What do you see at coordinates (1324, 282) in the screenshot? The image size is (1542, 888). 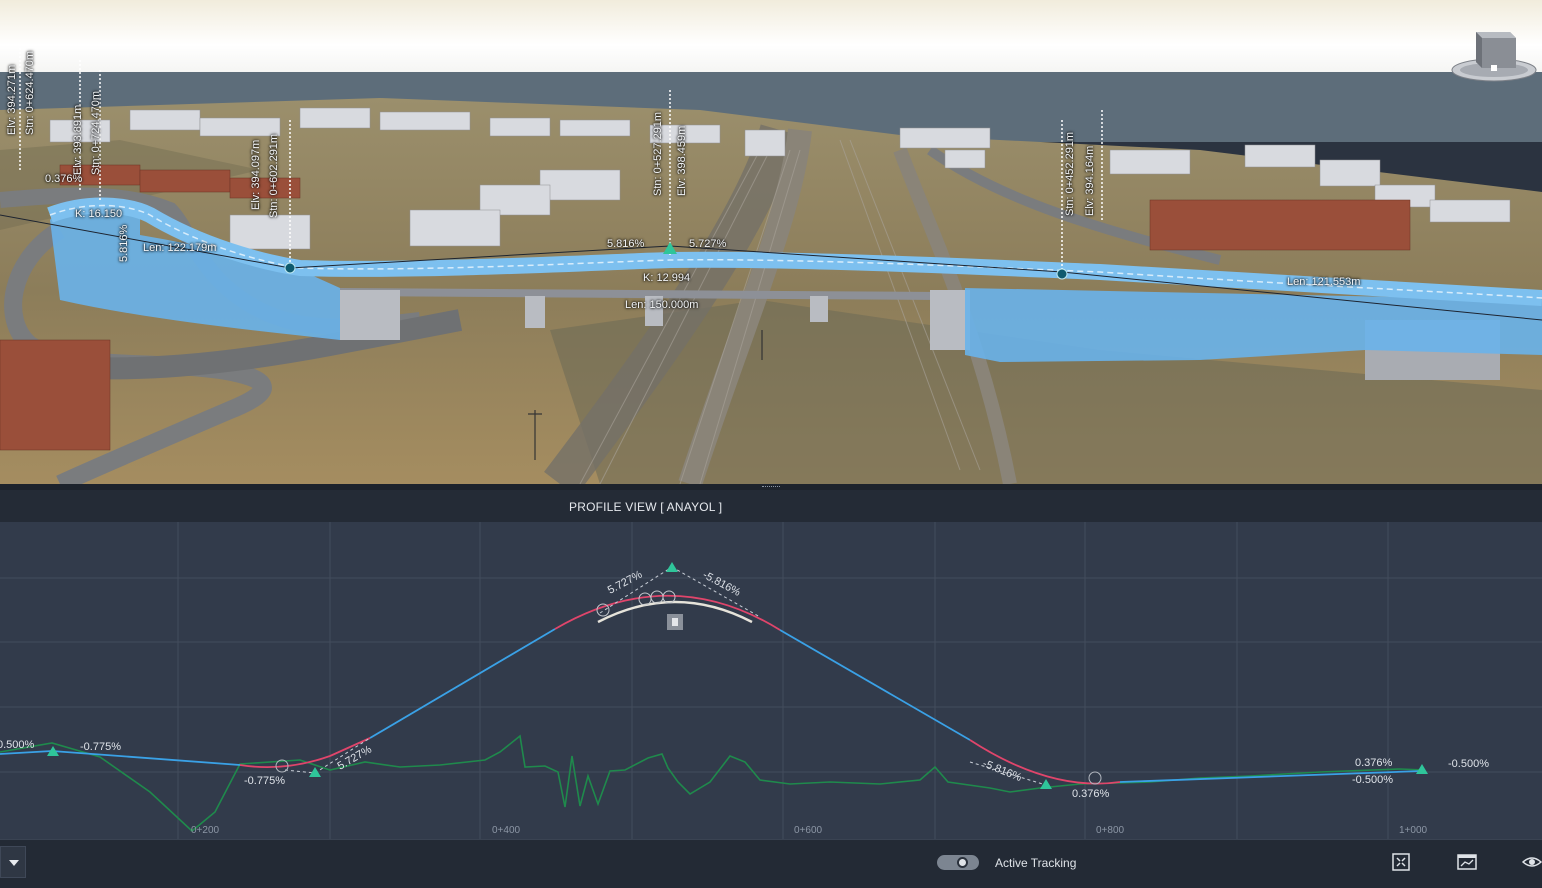 I see `len-right-label: Len: 121.553m` at bounding box center [1324, 282].